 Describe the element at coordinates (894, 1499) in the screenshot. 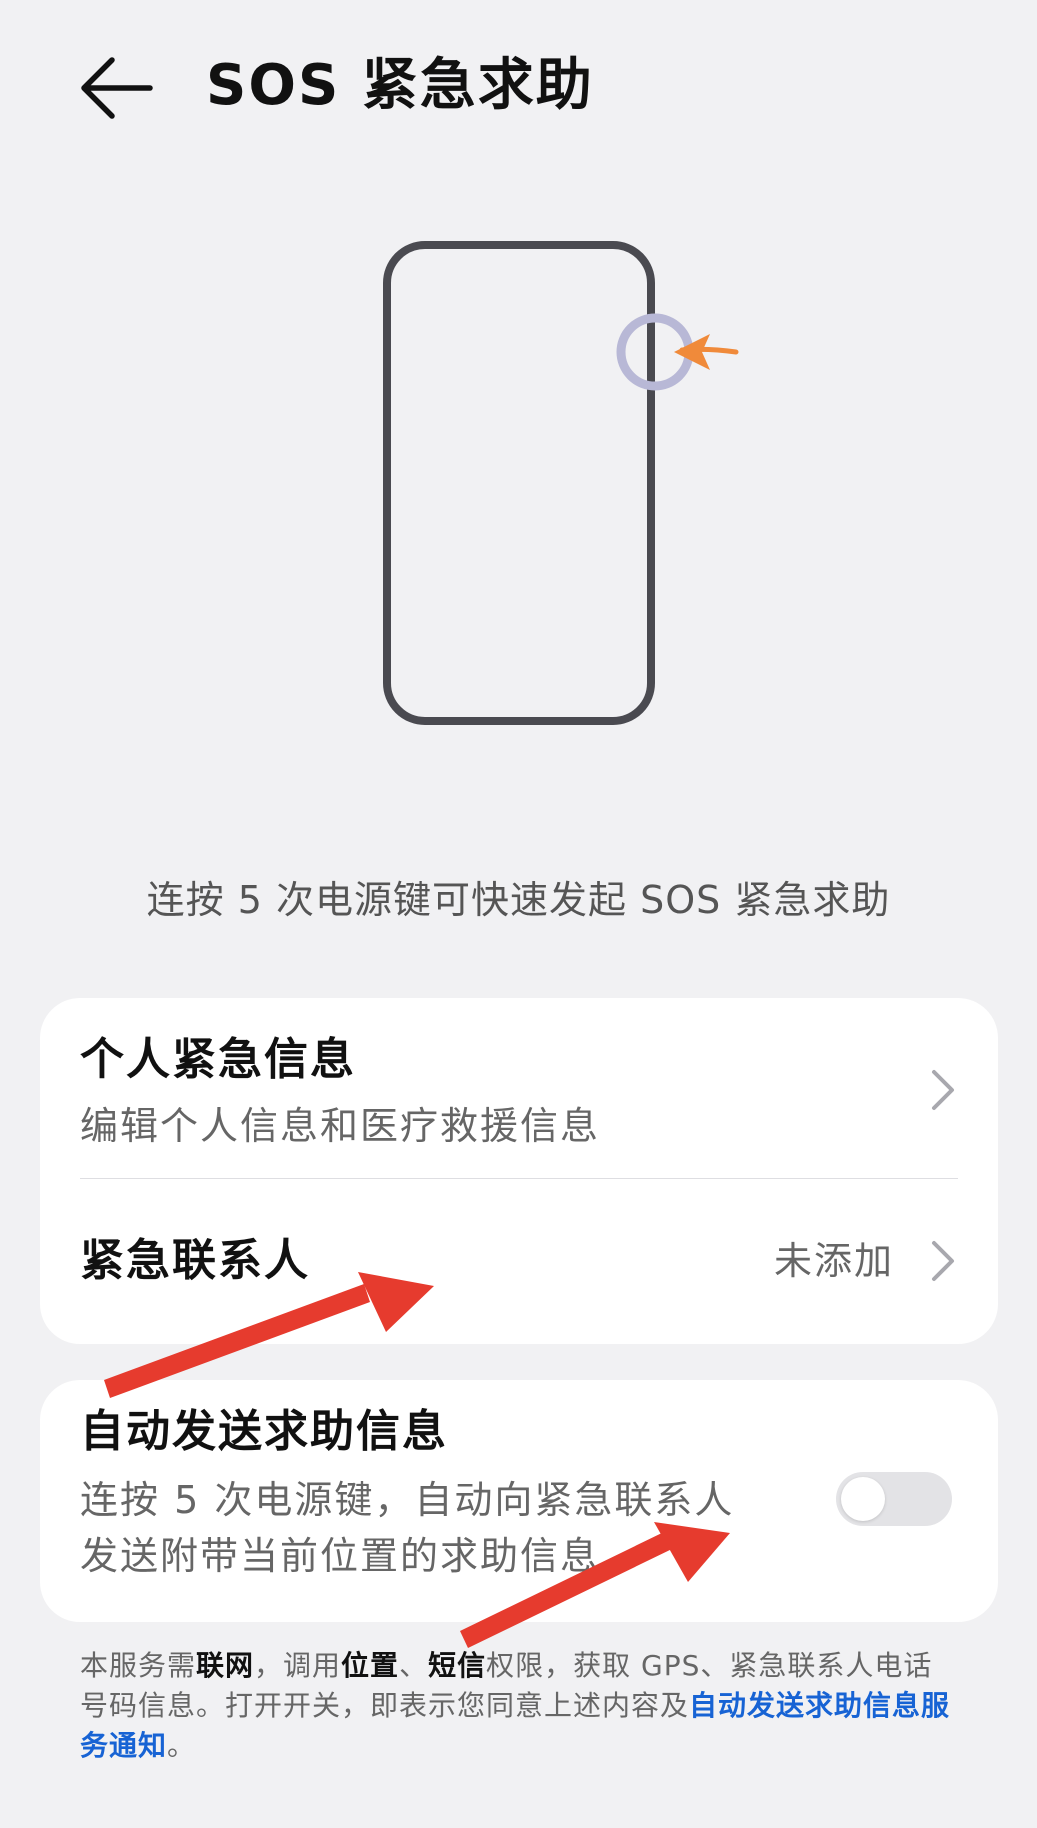

I see `auto-send-toggle` at that location.